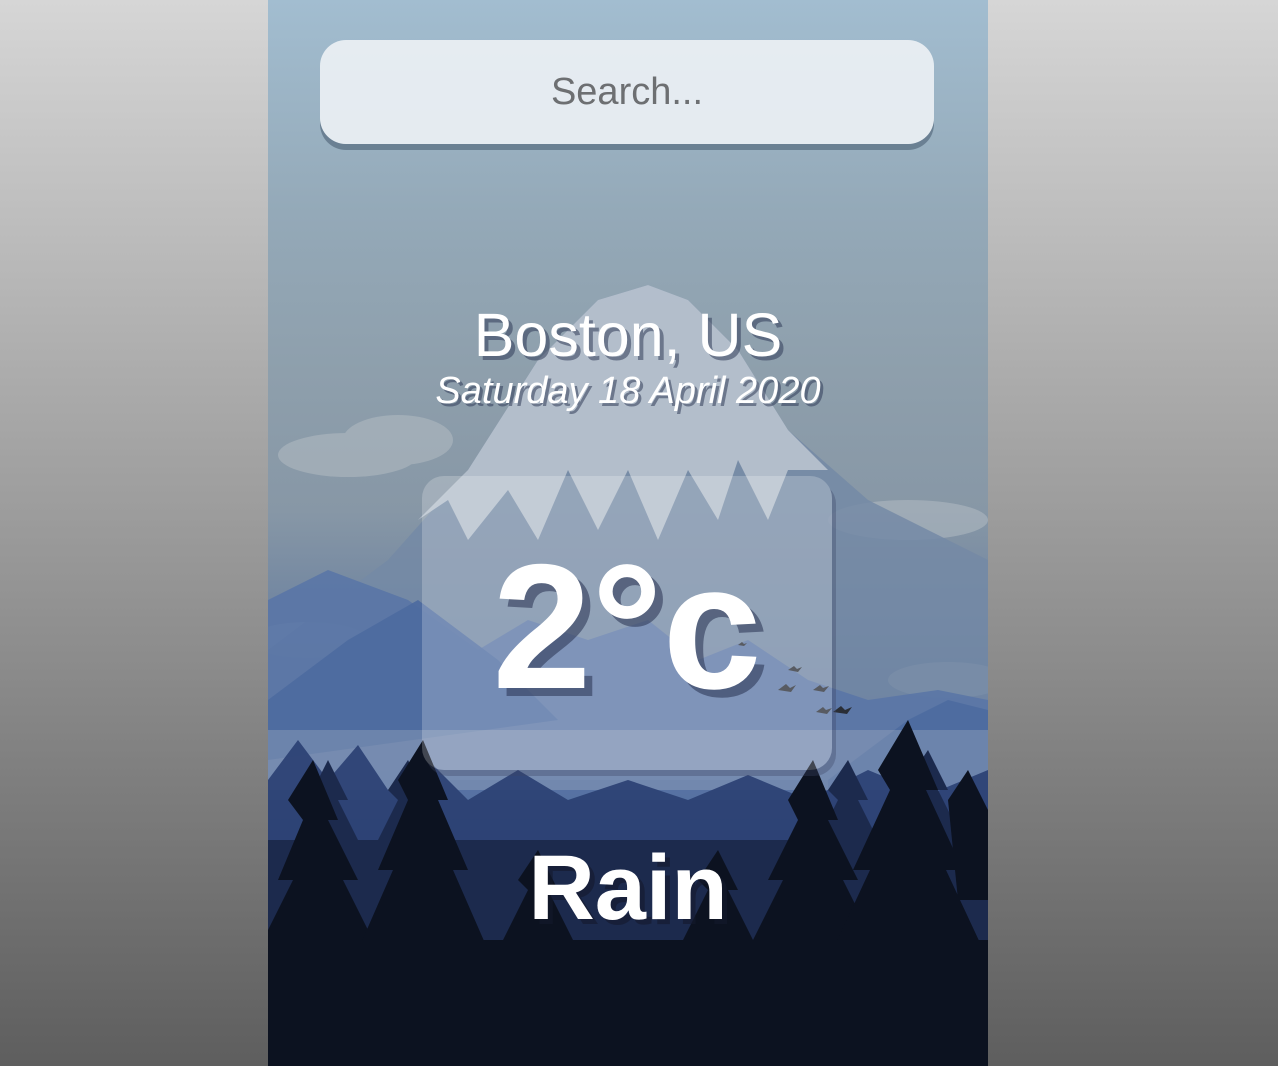 Image resolution: width=1278 pixels, height=1066 pixels. What do you see at coordinates (627, 626) in the screenshot?
I see `temperature-value: 2°c` at bounding box center [627, 626].